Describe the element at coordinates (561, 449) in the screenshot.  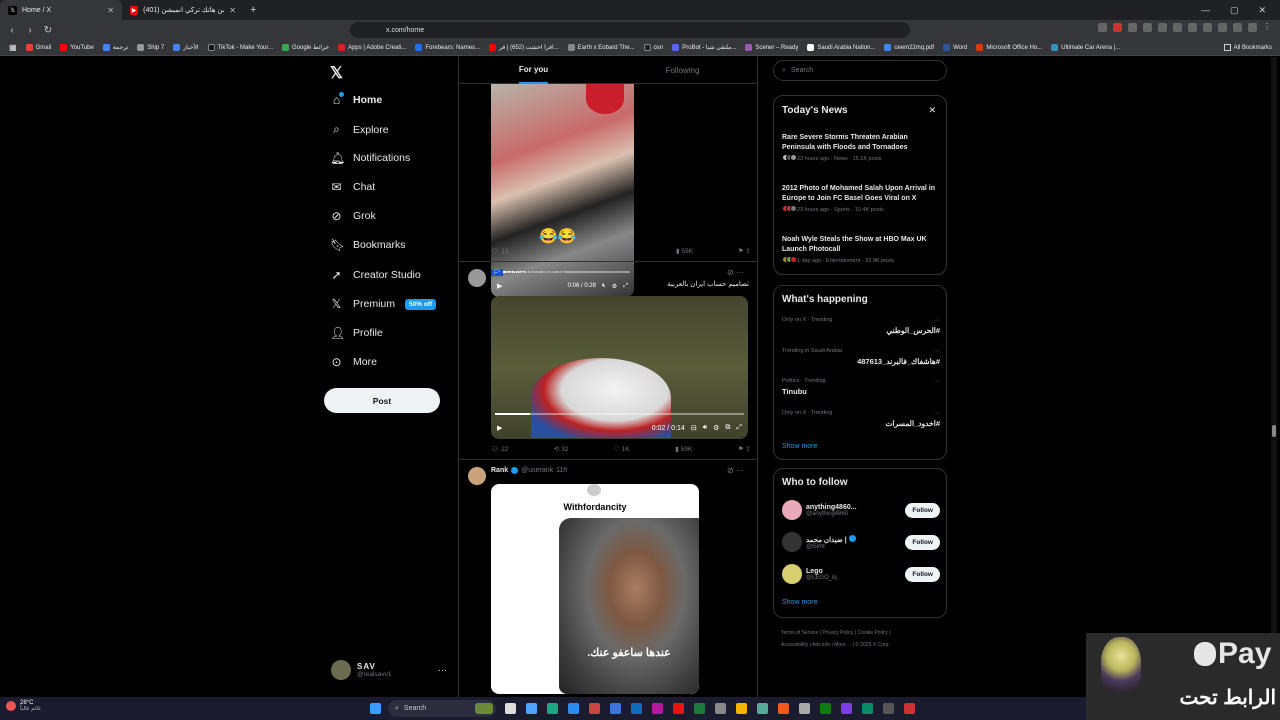
I see `repost-button: ⟲ 32` at that location.